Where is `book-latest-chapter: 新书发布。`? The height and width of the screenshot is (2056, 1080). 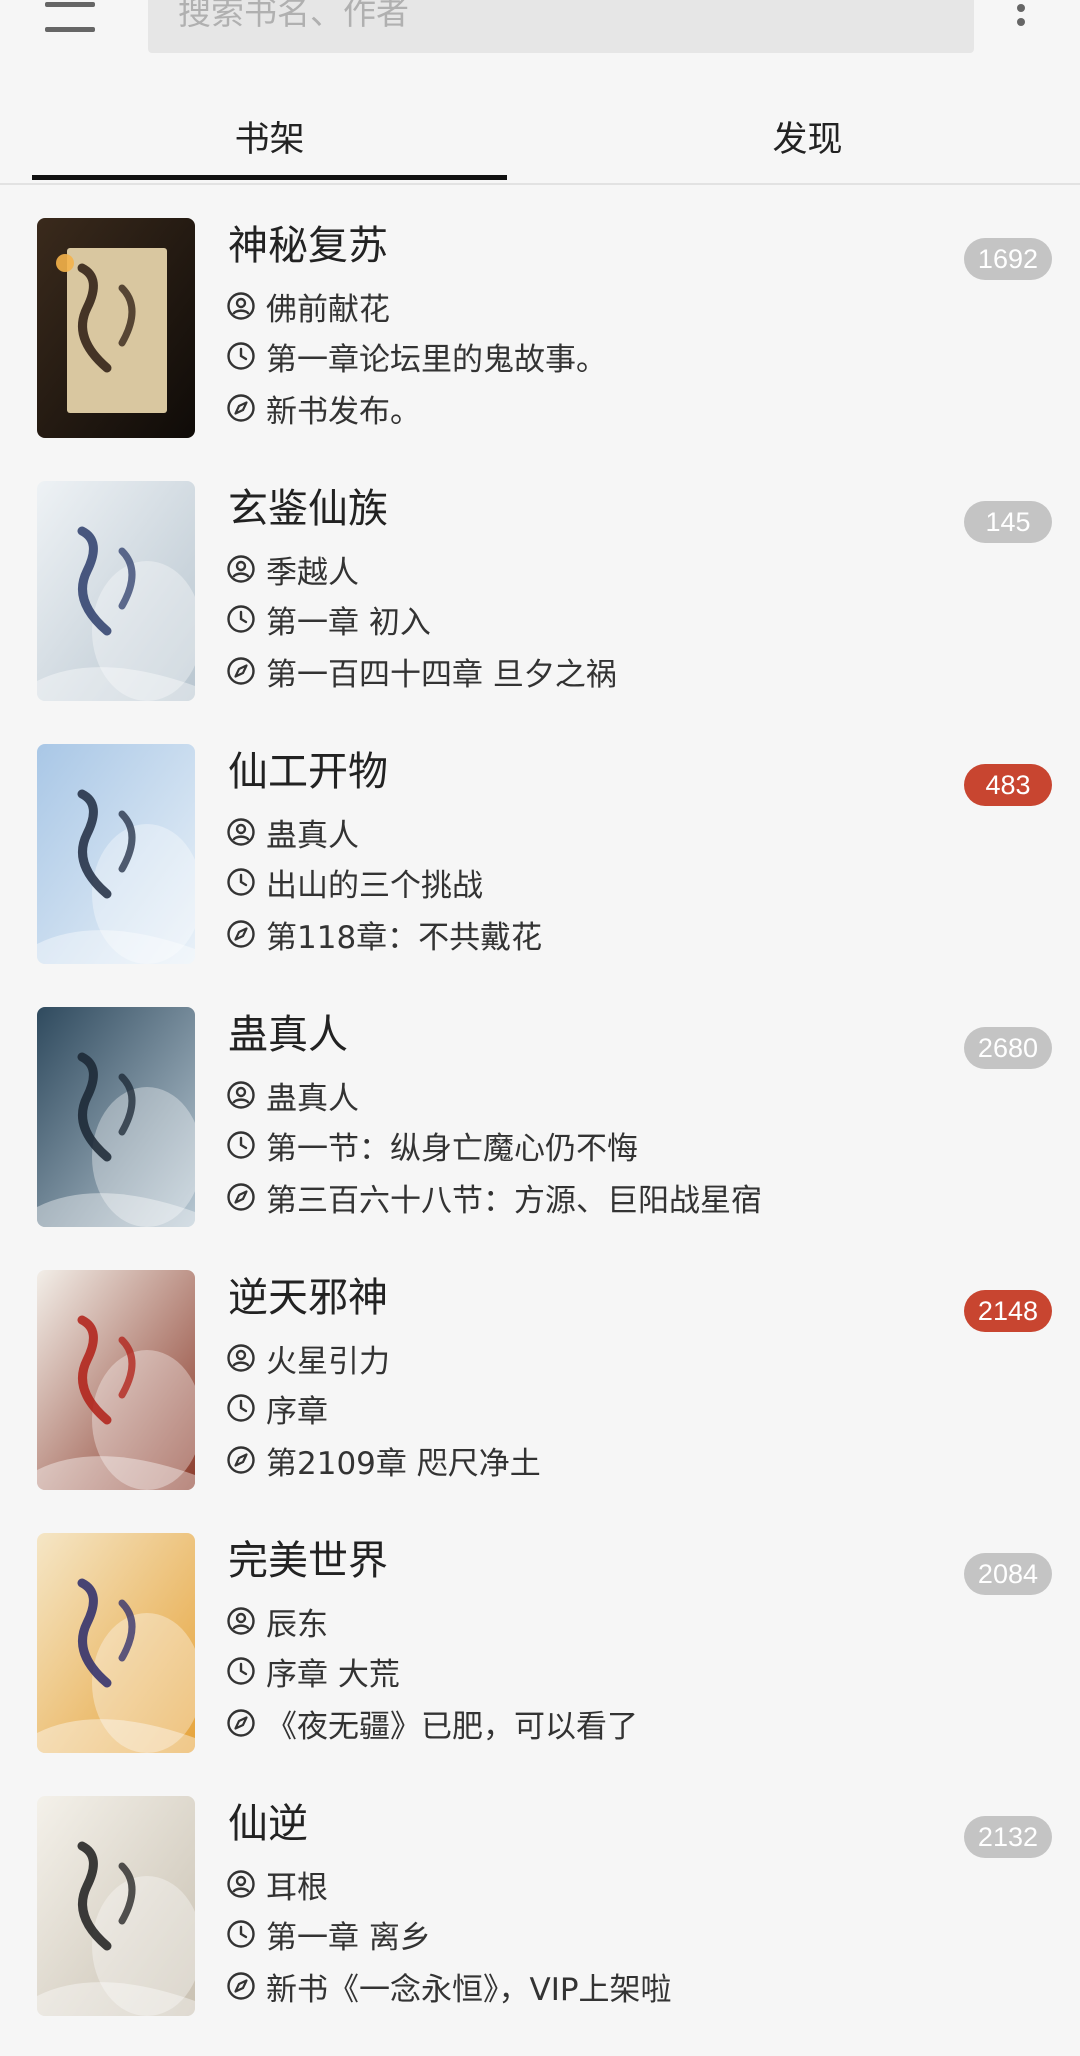
book-latest-chapter: 新书发布。 is located at coordinates (343, 411).